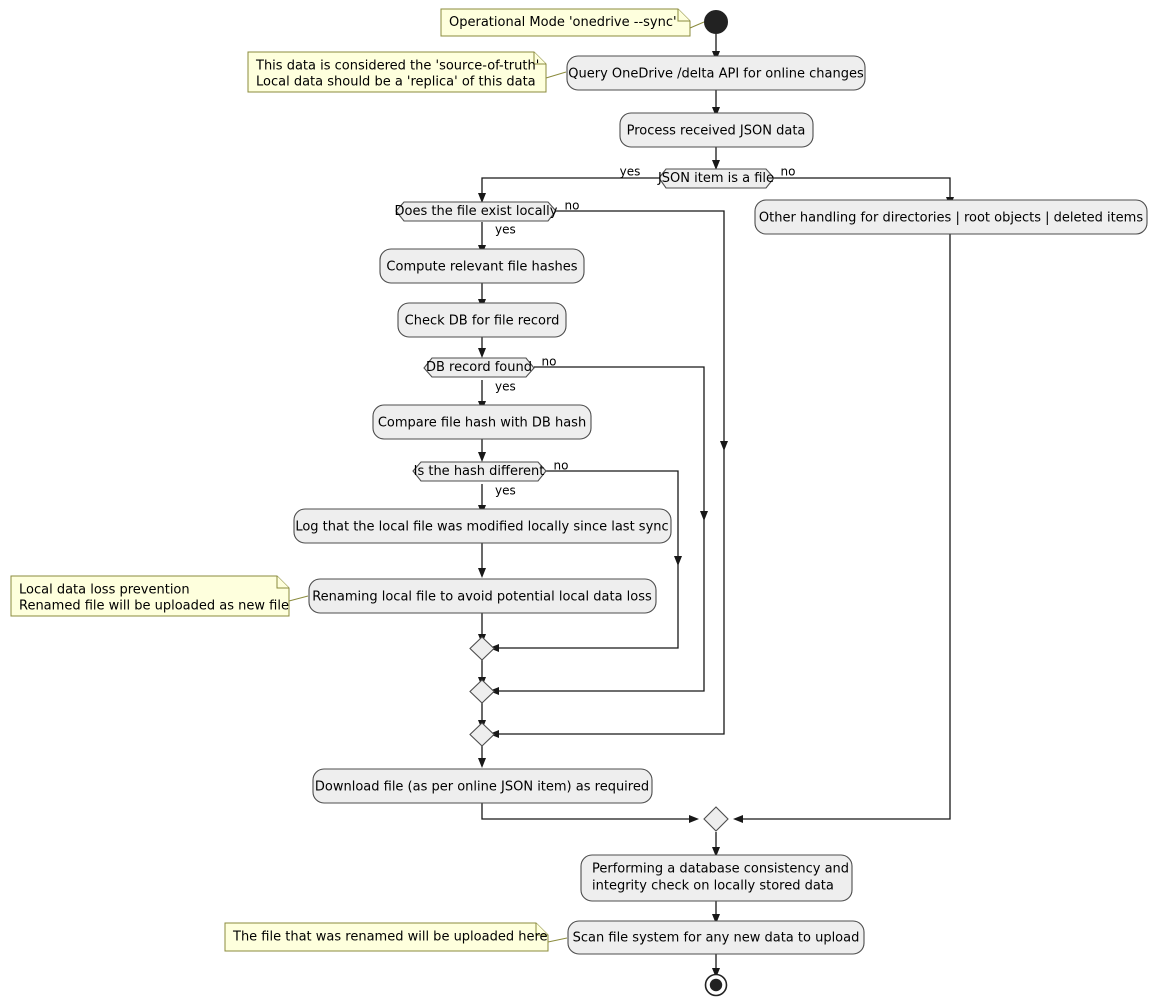  I want to click on note-operational-mode-connector, so click(697, 25).